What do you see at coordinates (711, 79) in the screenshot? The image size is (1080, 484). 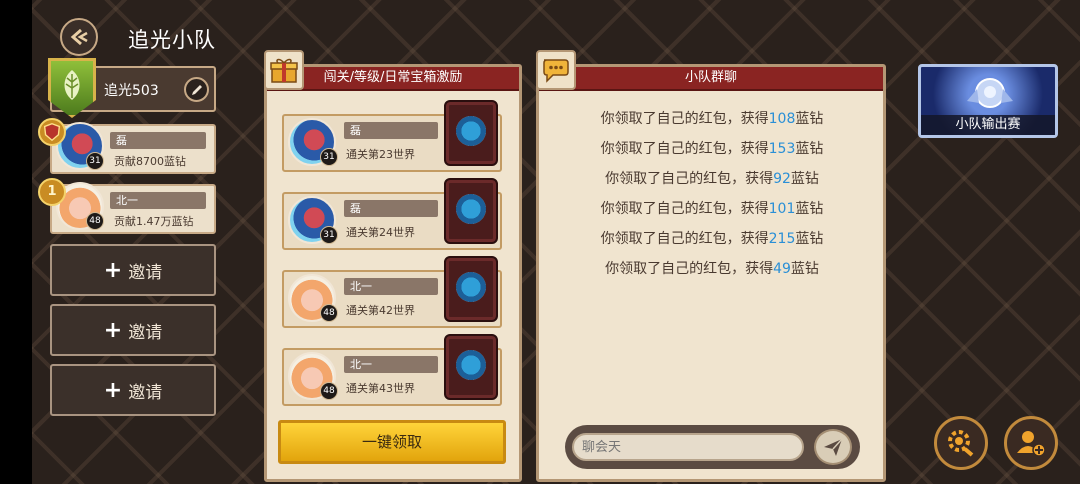 I see `chat-panel-title: 小队群聊` at bounding box center [711, 79].